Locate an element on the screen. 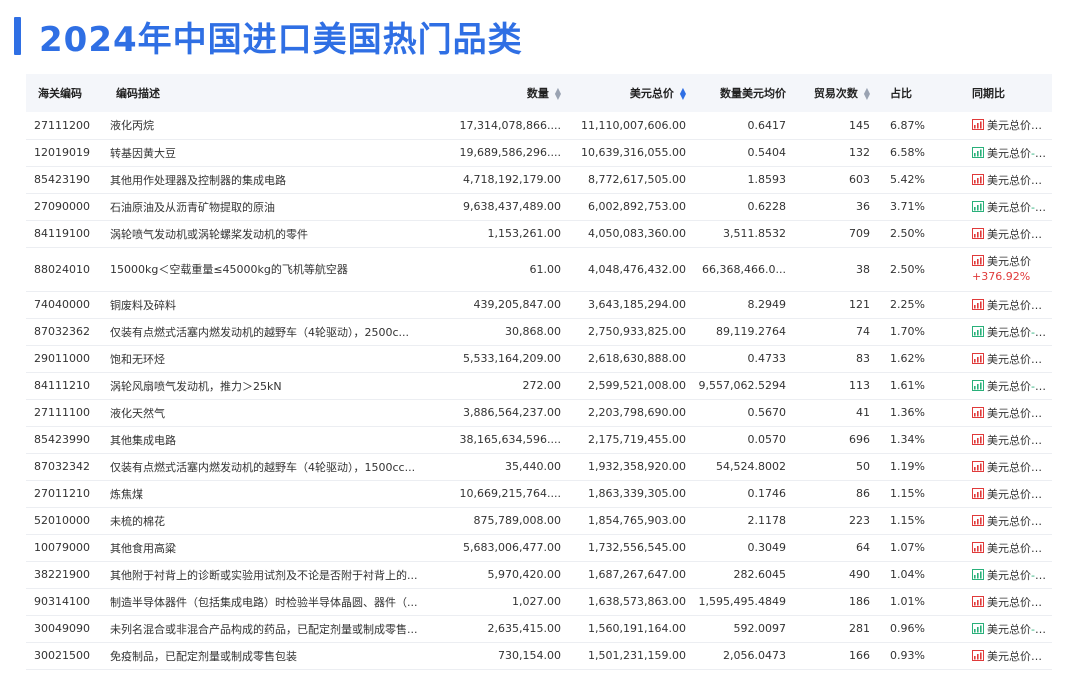 The height and width of the screenshot is (685, 1080). cell-yoy: 美元总价+20.11% is located at coordinates (1000, 655).